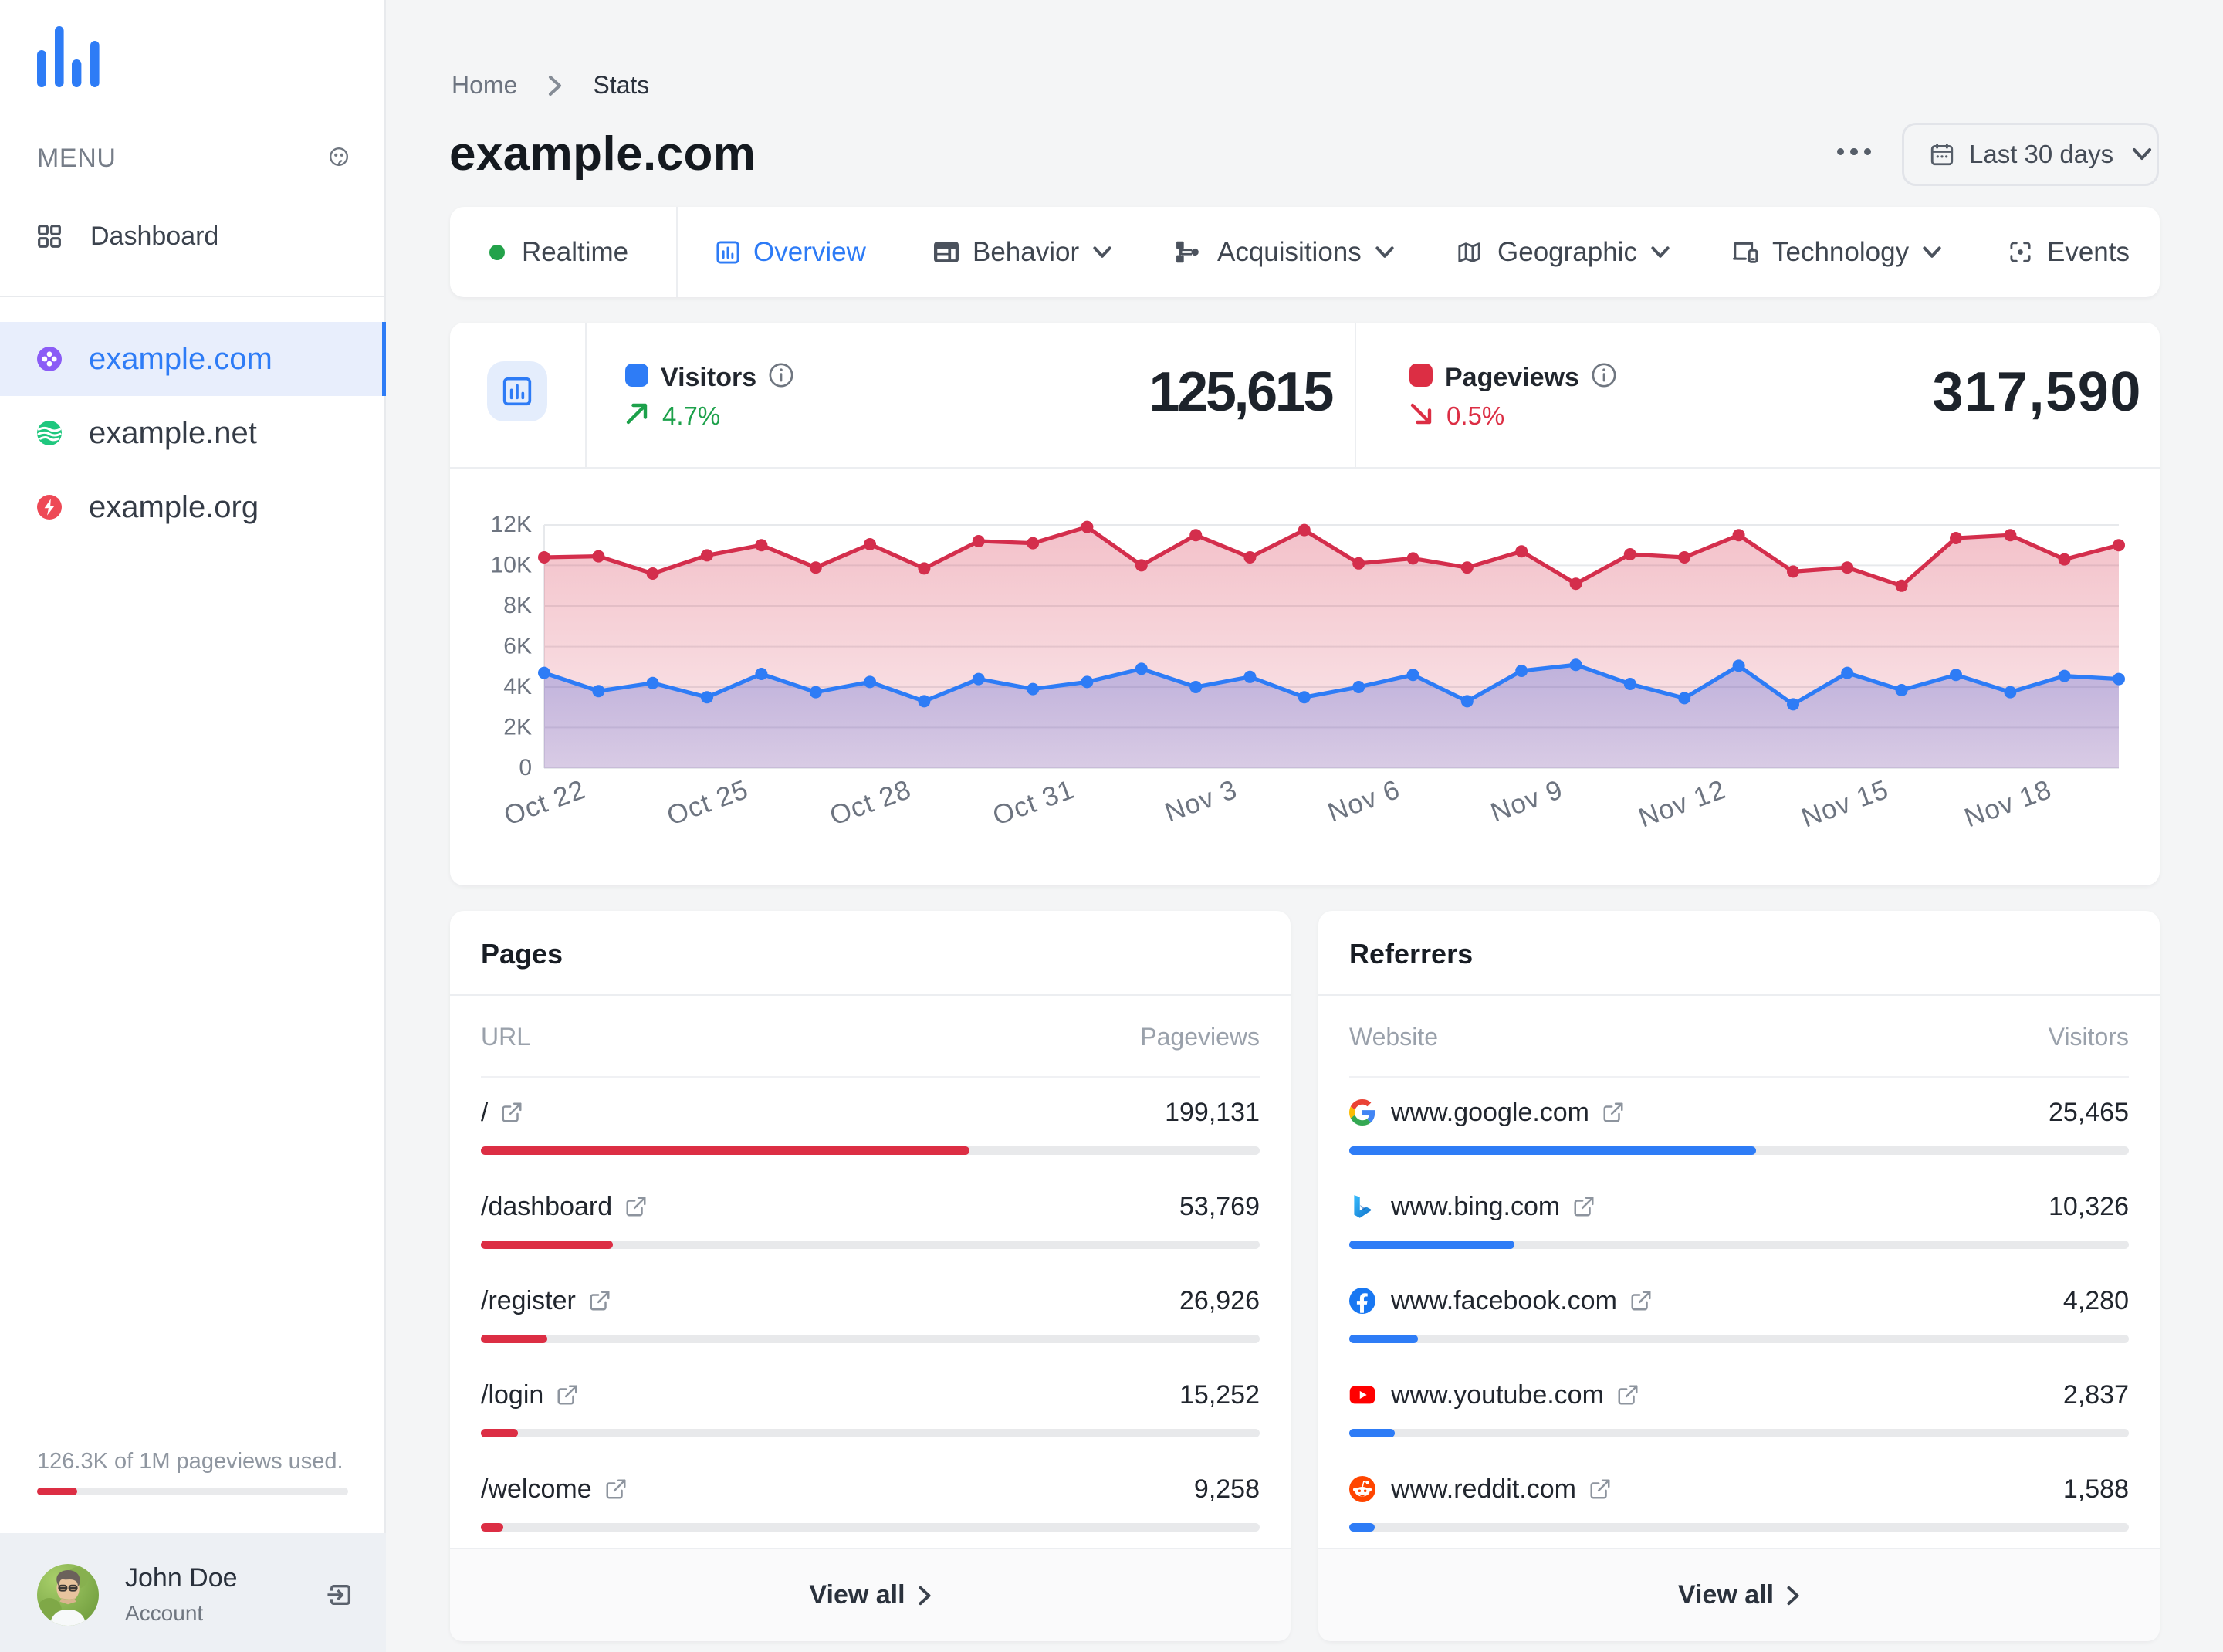  Describe the element at coordinates (511, 564) in the screenshot. I see `svg-text: 10K` at that location.